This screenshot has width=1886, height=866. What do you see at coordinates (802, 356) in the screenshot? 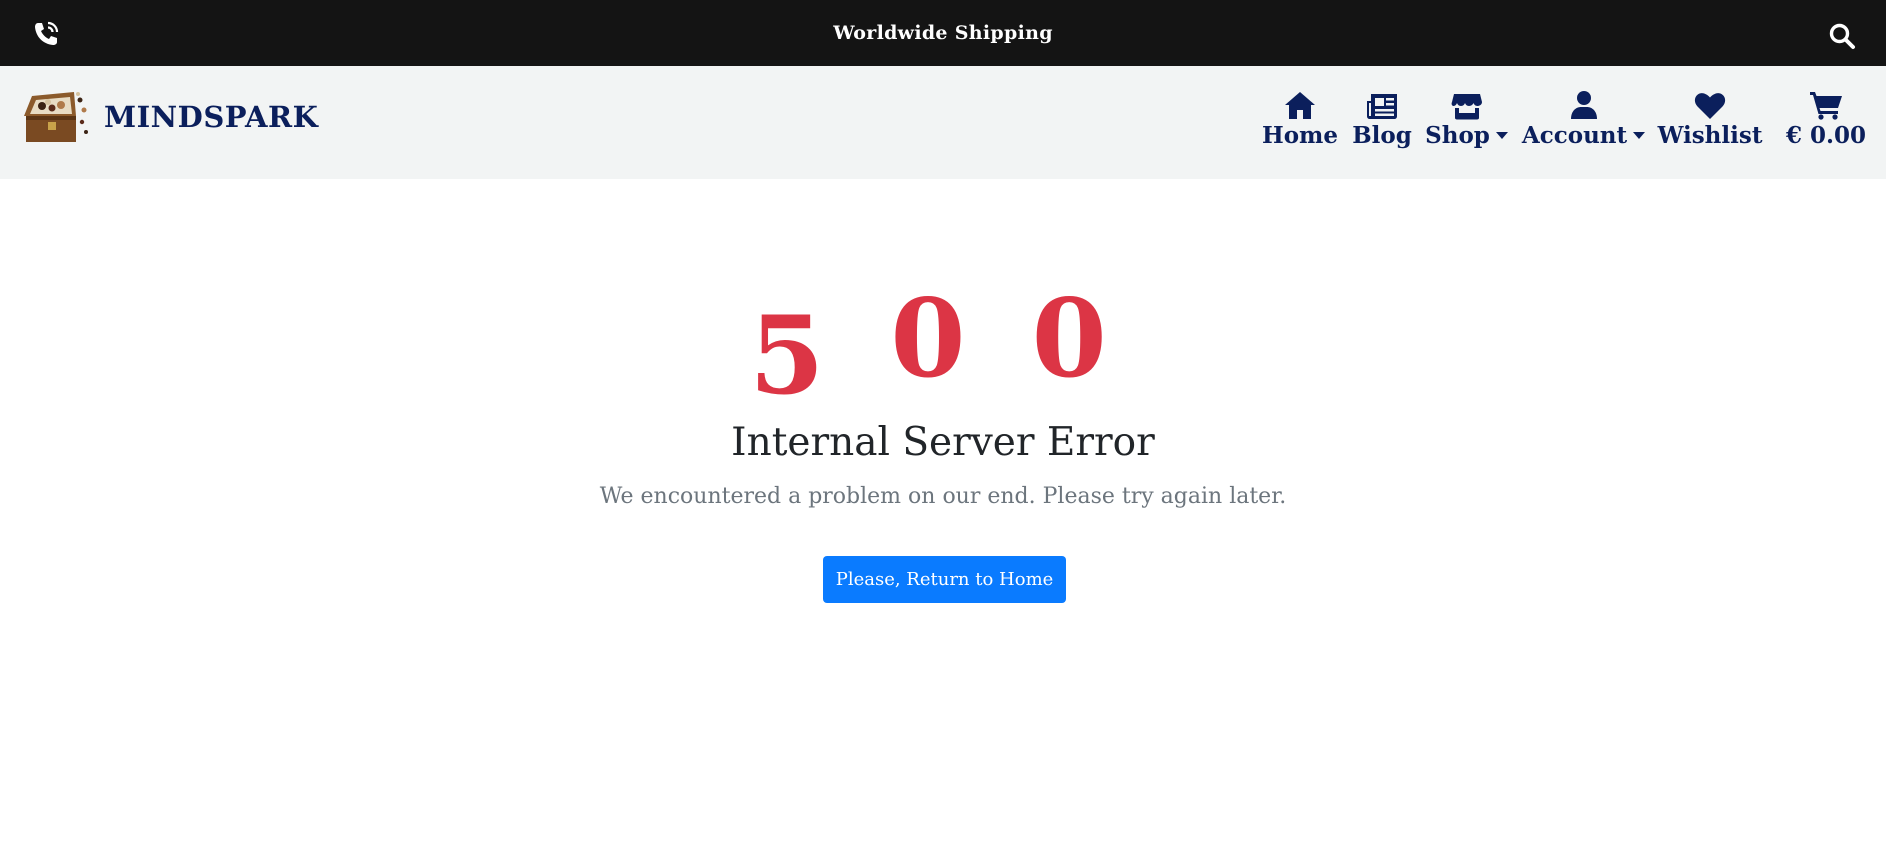
I see `error-code-digit: 5` at bounding box center [802, 356].